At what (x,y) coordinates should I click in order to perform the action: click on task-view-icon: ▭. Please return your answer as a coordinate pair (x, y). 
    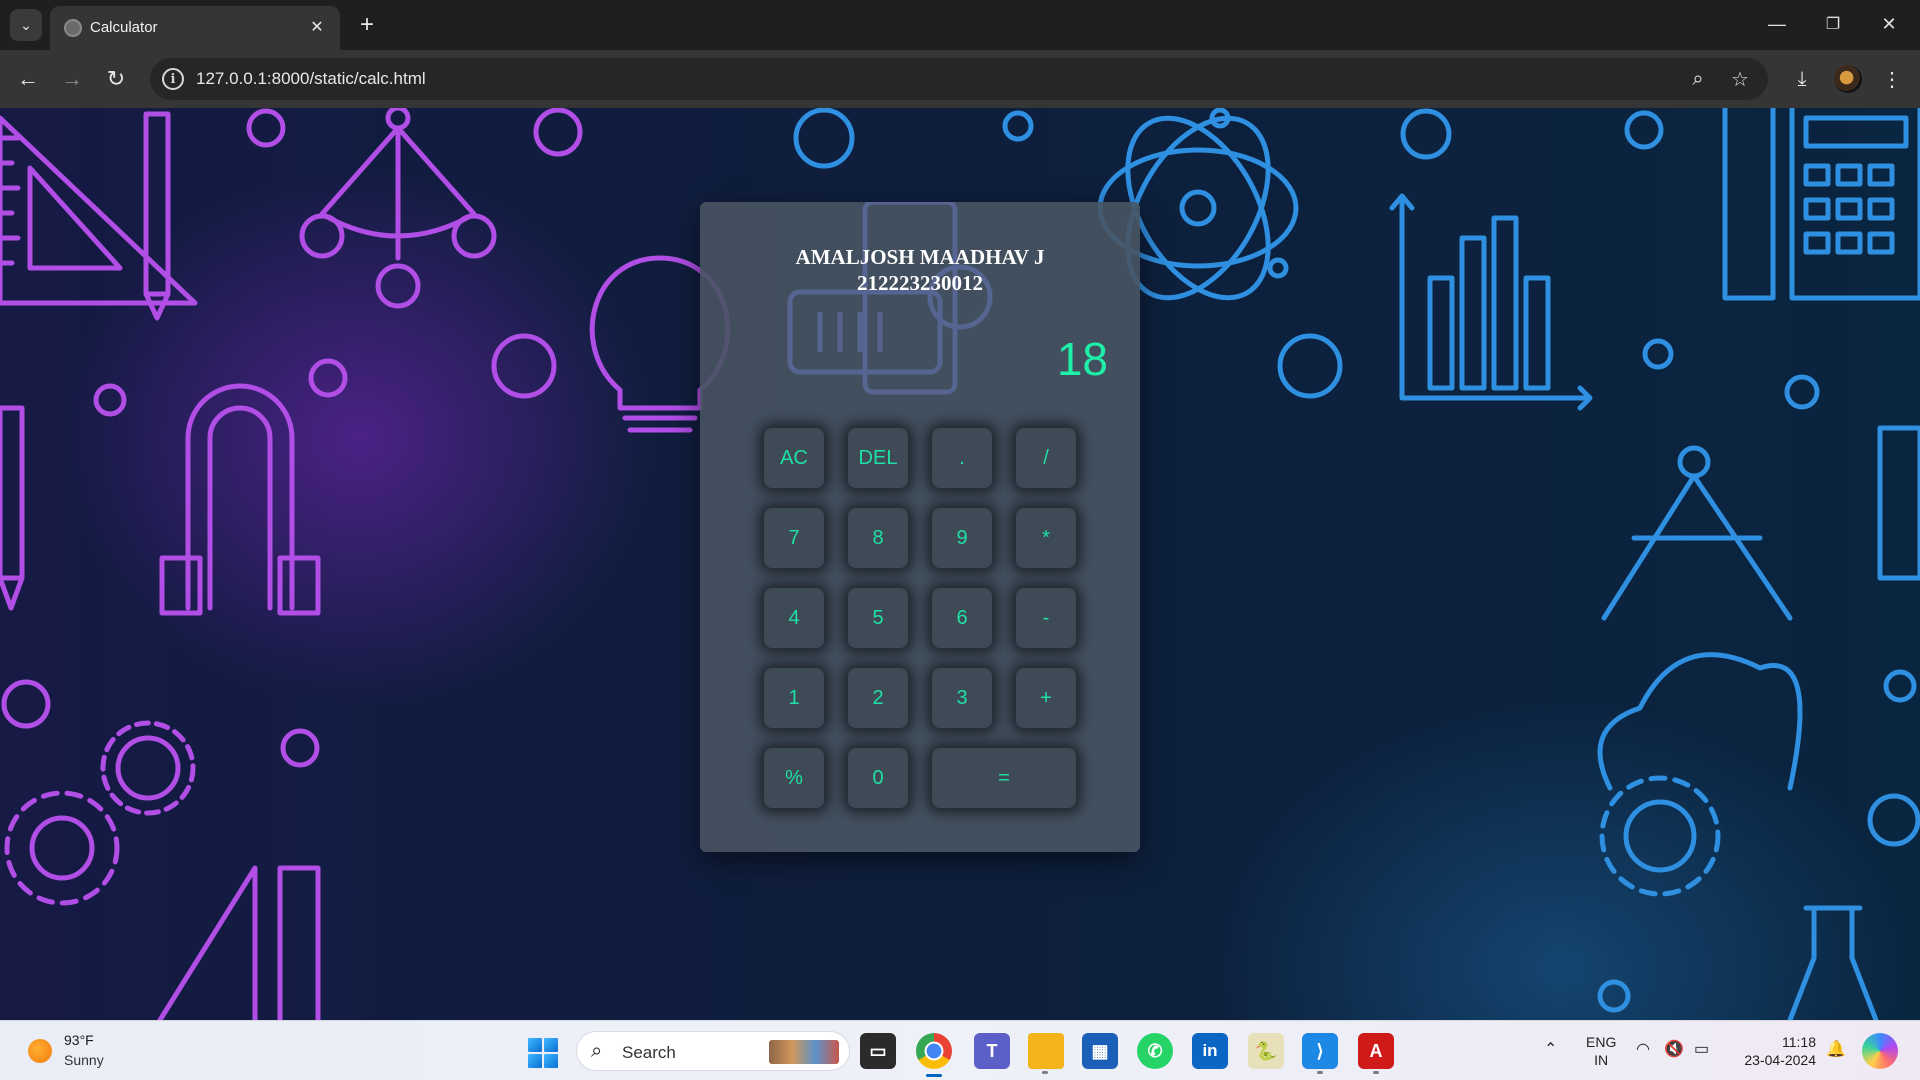
    Looking at the image, I should click on (878, 1051).